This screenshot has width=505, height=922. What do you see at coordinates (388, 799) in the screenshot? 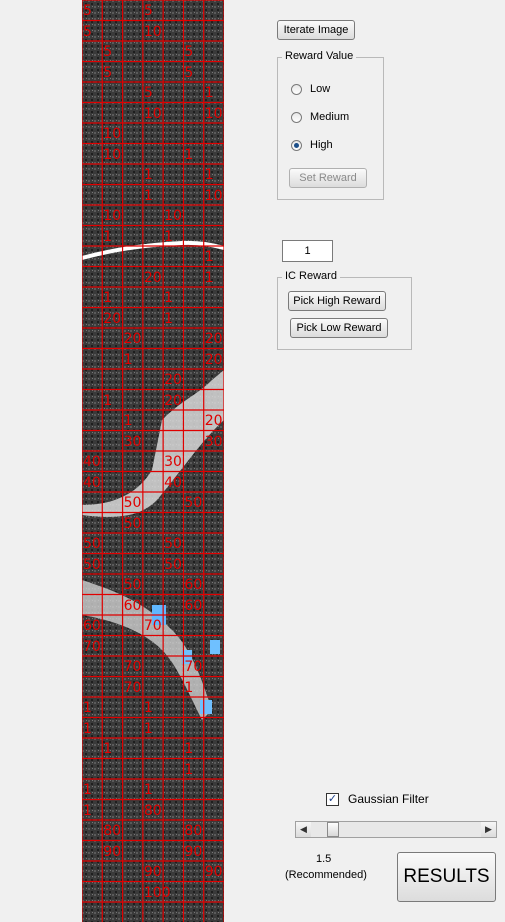
I see `gaussian-filter-label: Gaussian Filter` at bounding box center [388, 799].